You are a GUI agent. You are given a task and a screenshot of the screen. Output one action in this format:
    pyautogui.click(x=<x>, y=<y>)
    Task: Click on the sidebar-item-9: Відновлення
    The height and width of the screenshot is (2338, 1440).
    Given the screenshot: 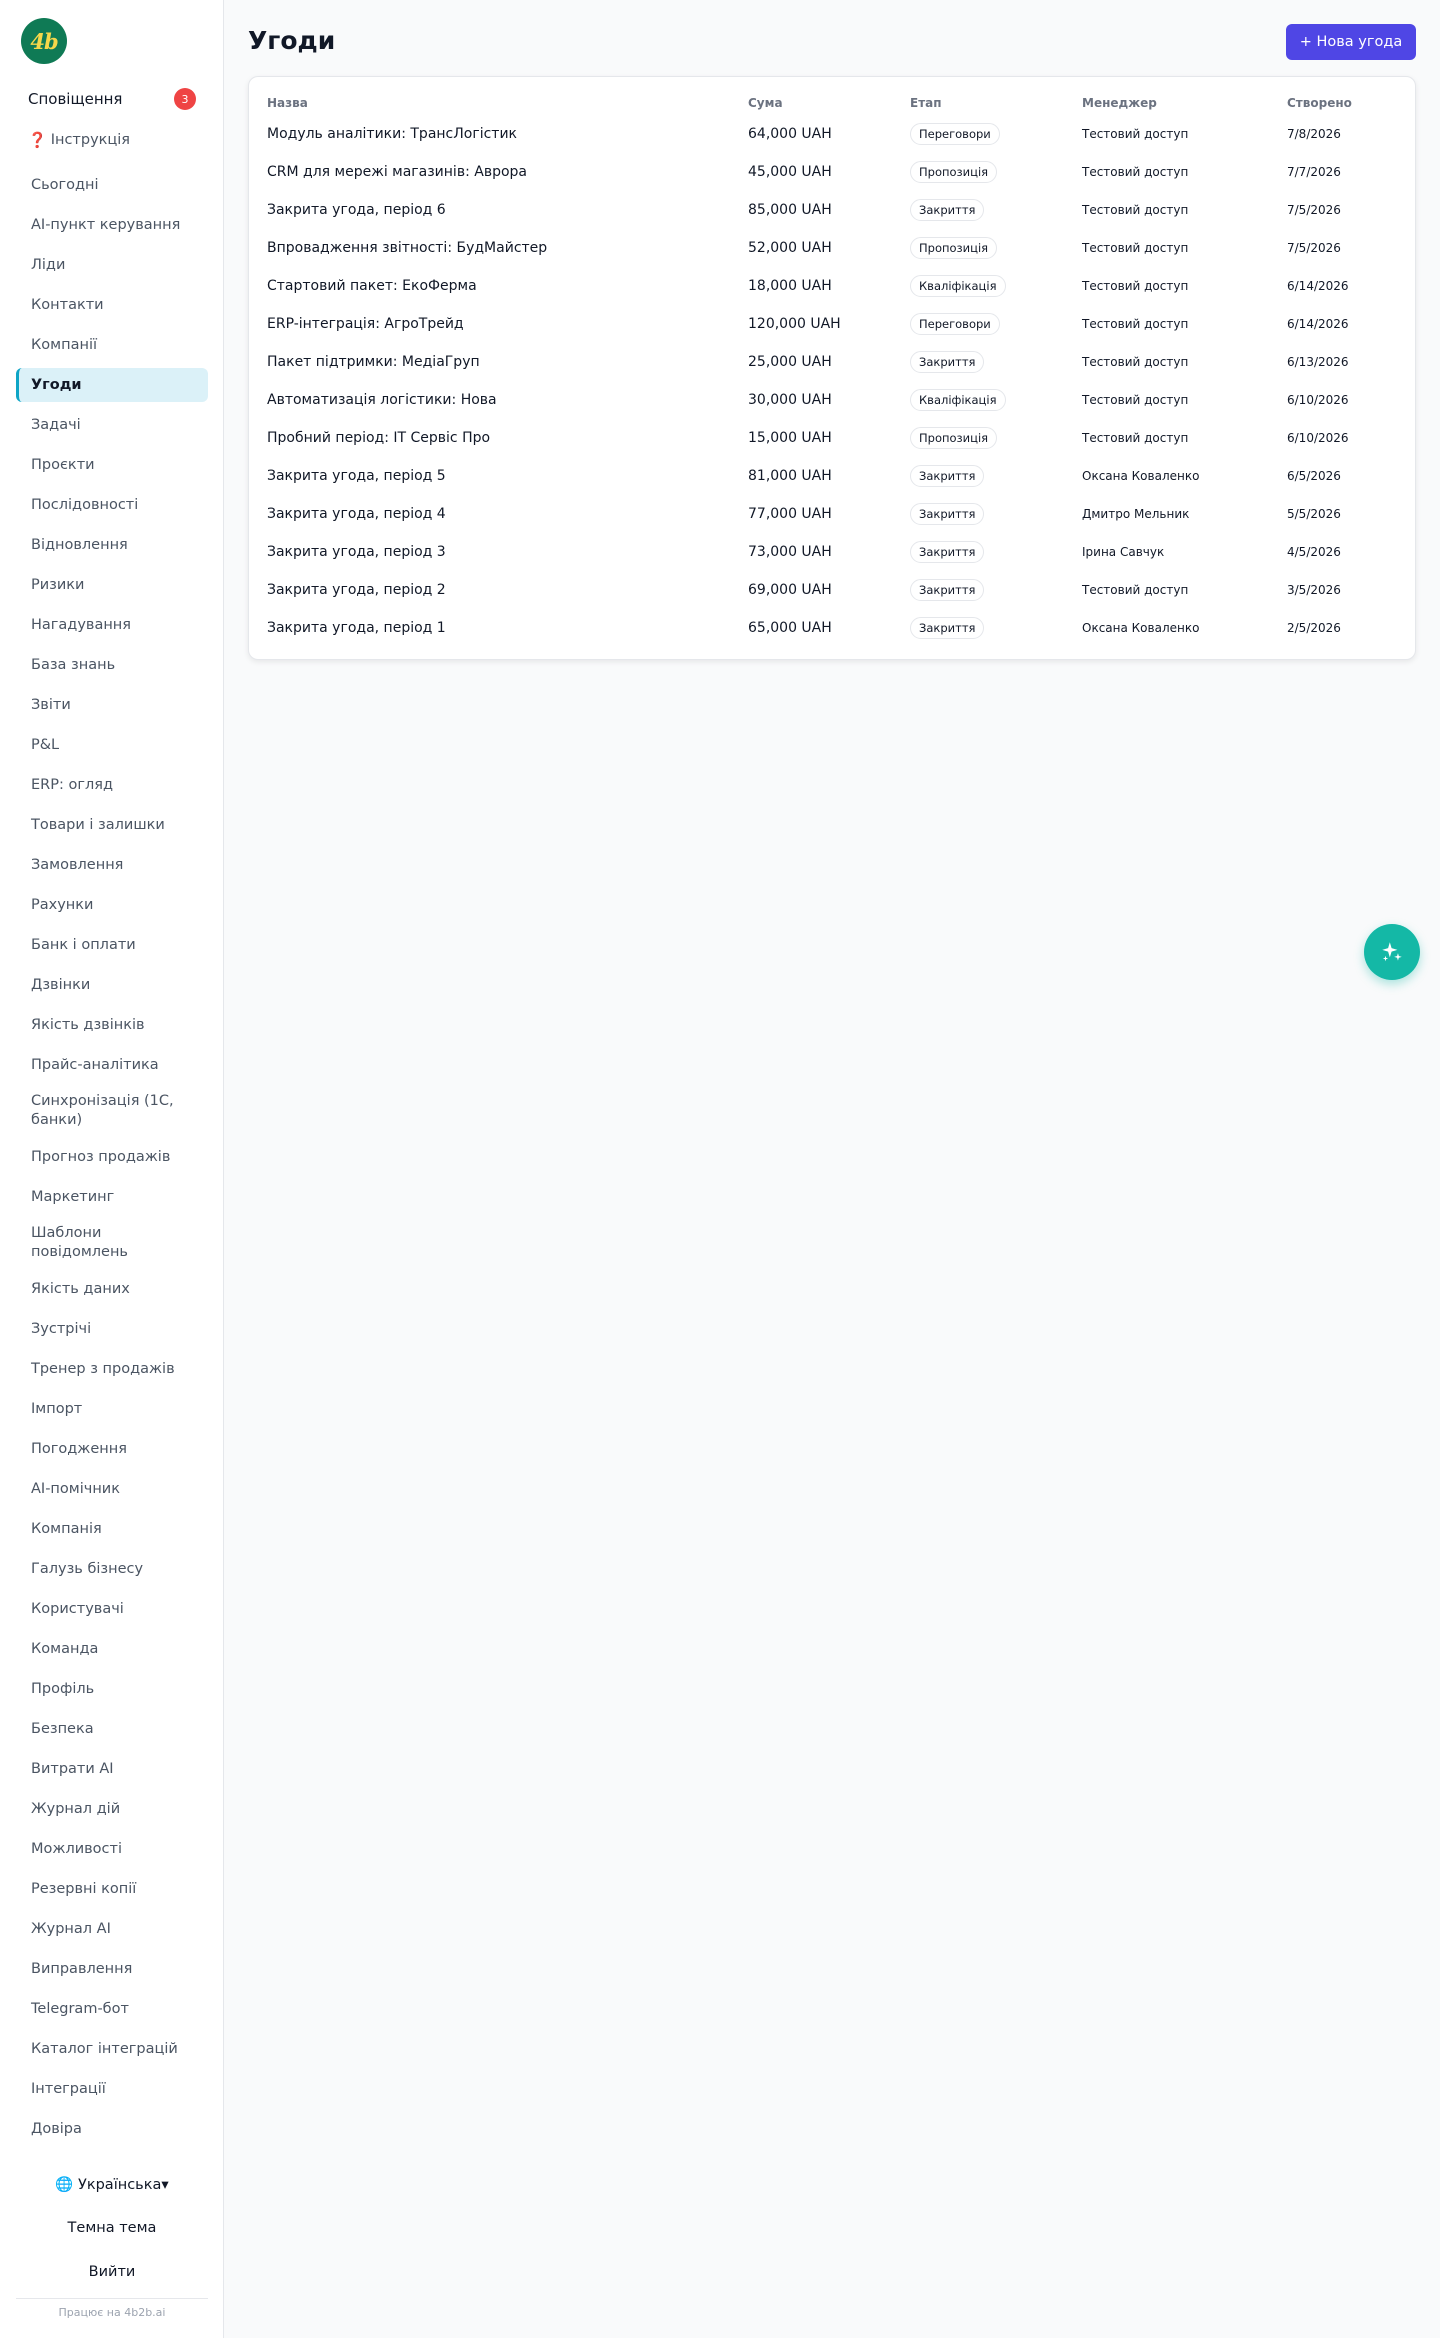 What is the action you would take?
    pyautogui.click(x=112, y=545)
    